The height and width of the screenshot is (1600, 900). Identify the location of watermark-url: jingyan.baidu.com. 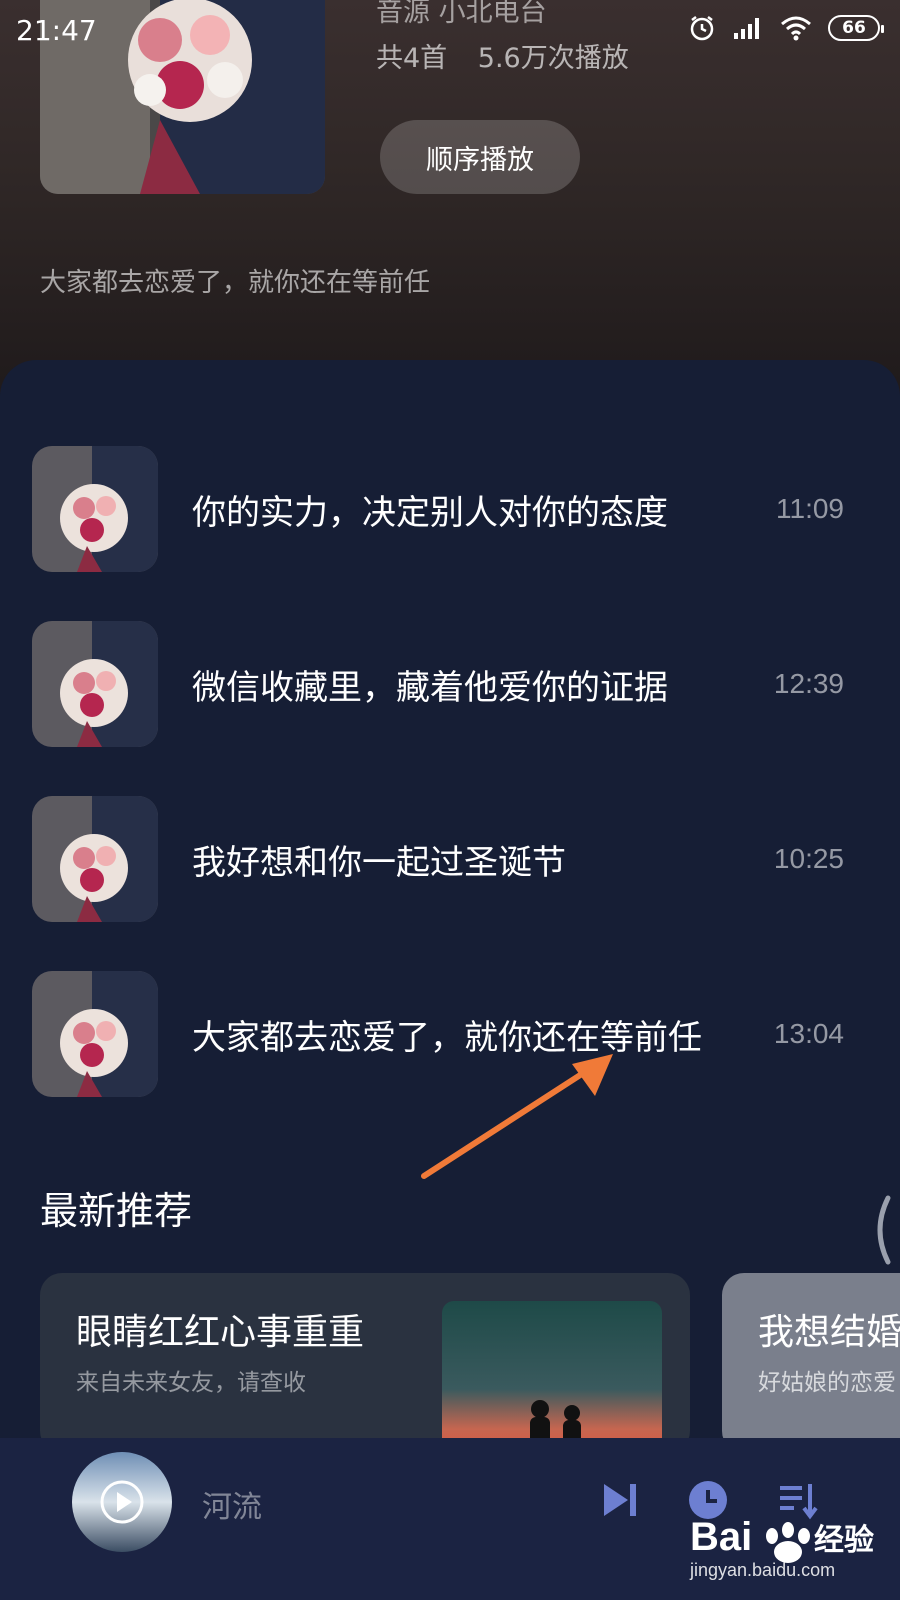
(763, 1570).